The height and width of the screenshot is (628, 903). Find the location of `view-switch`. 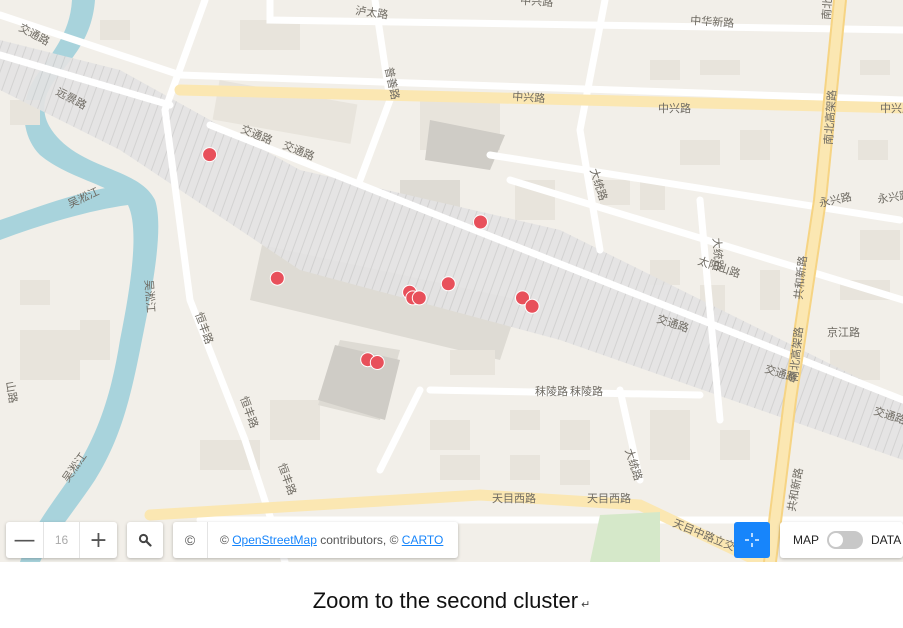

view-switch is located at coordinates (845, 540).